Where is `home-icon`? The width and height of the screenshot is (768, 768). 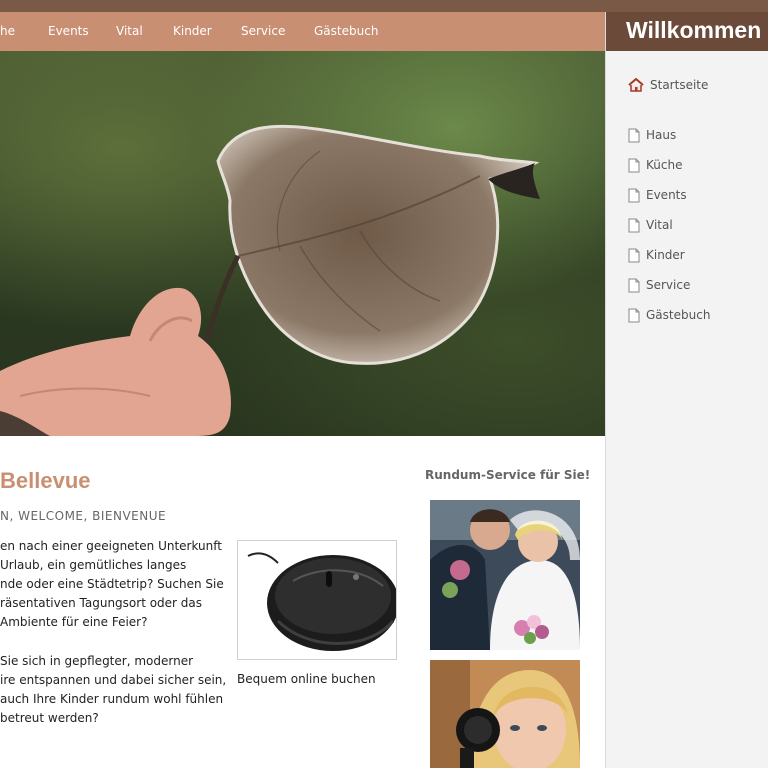 home-icon is located at coordinates (636, 85).